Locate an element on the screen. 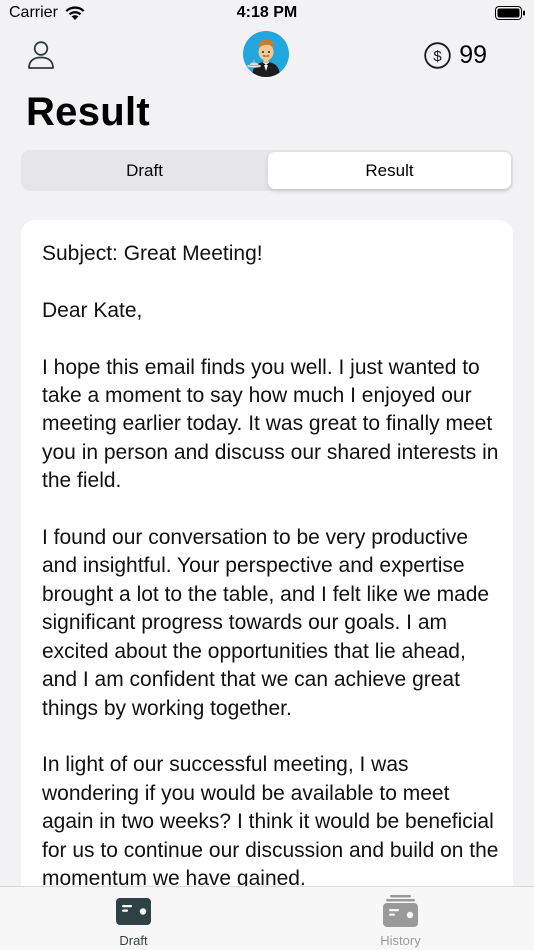 Image resolution: width=534 pixels, height=950 pixels. tab-history: History is located at coordinates (400, 918).